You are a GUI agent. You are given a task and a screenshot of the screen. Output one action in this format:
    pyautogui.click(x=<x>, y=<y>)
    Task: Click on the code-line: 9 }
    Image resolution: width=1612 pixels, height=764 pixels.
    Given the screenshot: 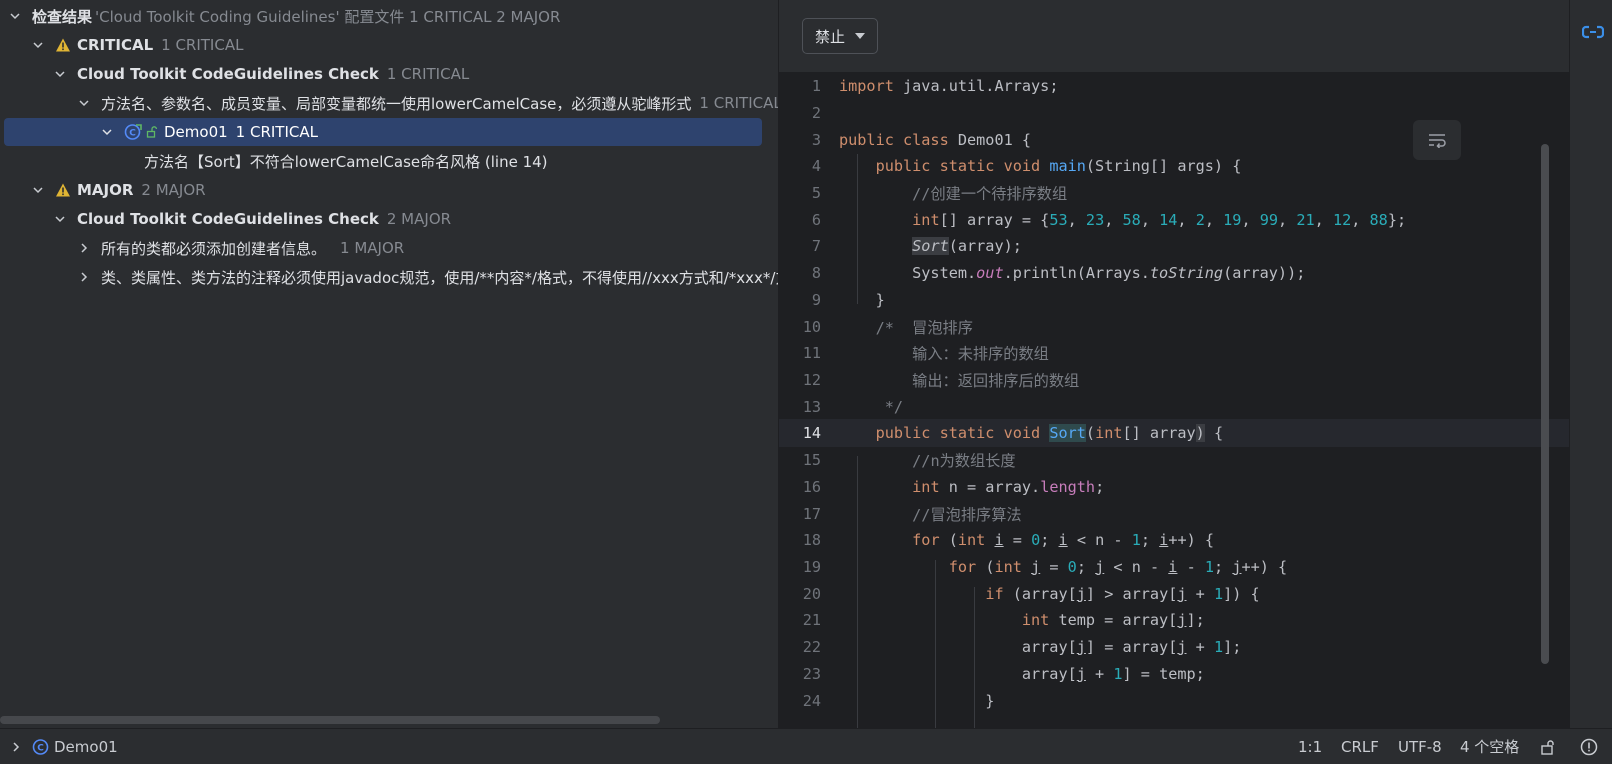 What is the action you would take?
    pyautogui.click(x=1174, y=300)
    